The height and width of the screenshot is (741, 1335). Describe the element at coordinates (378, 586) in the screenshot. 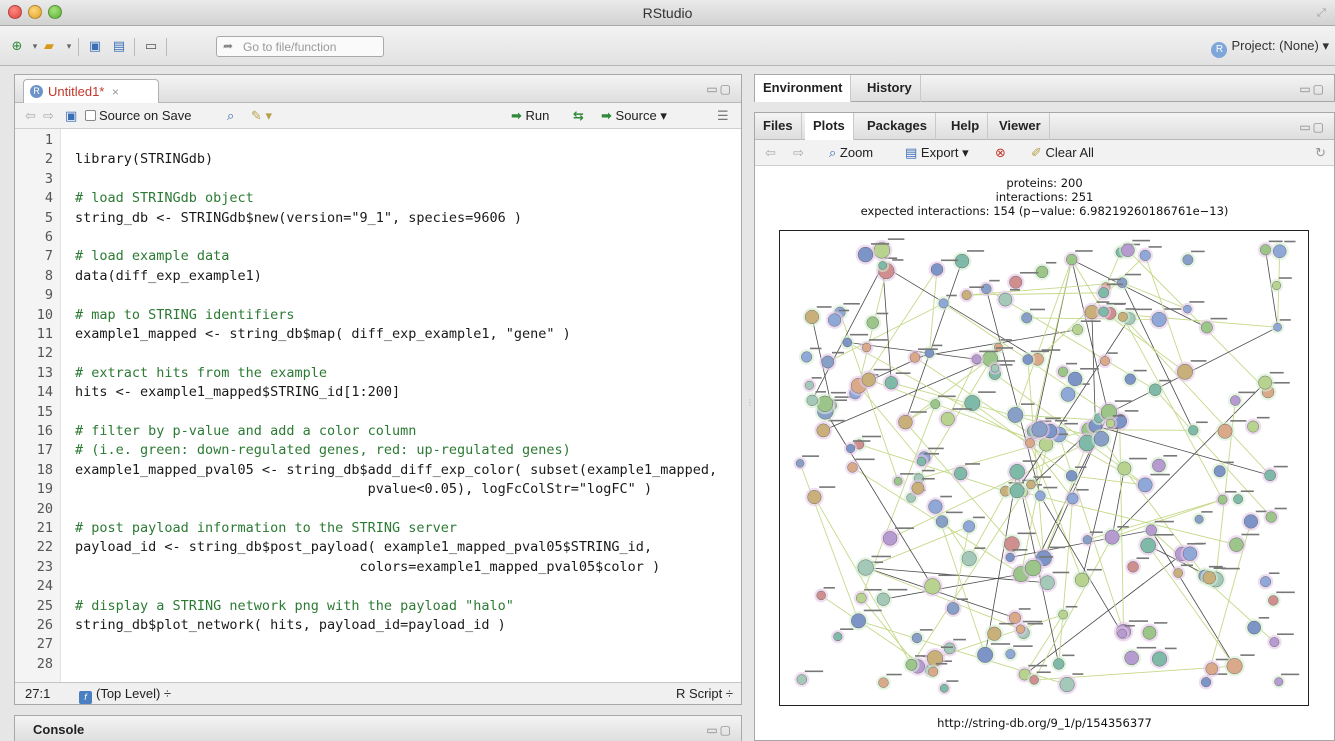

I see `code-line: 24` at that location.